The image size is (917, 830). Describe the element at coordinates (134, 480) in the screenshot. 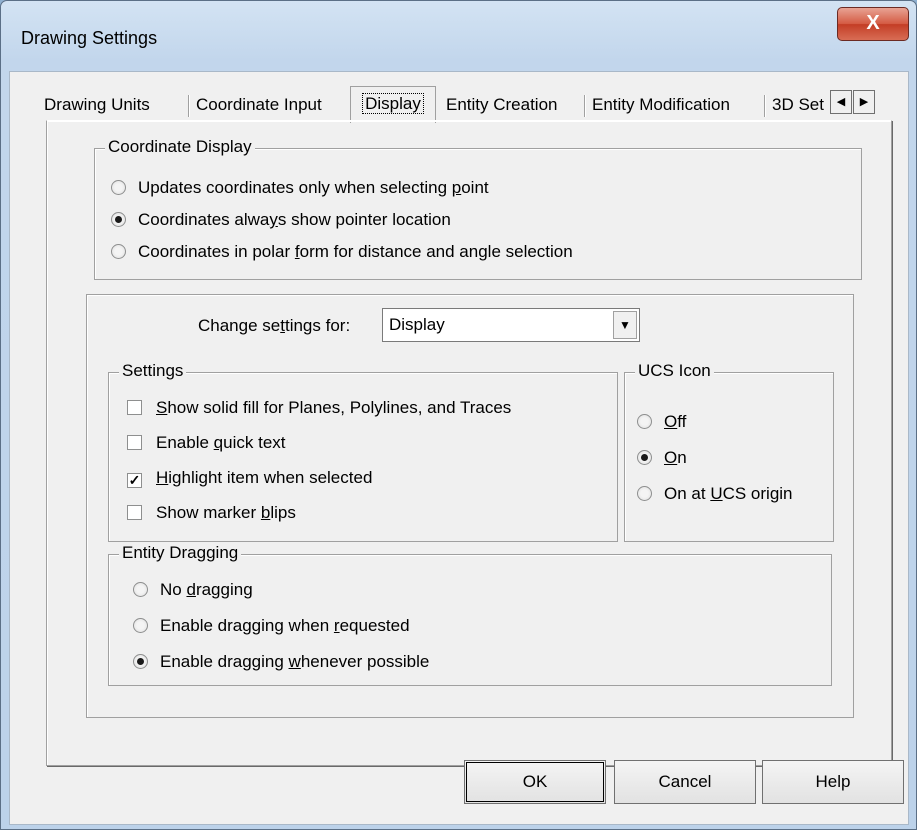

I see `checkmark-icon: ✓` at that location.